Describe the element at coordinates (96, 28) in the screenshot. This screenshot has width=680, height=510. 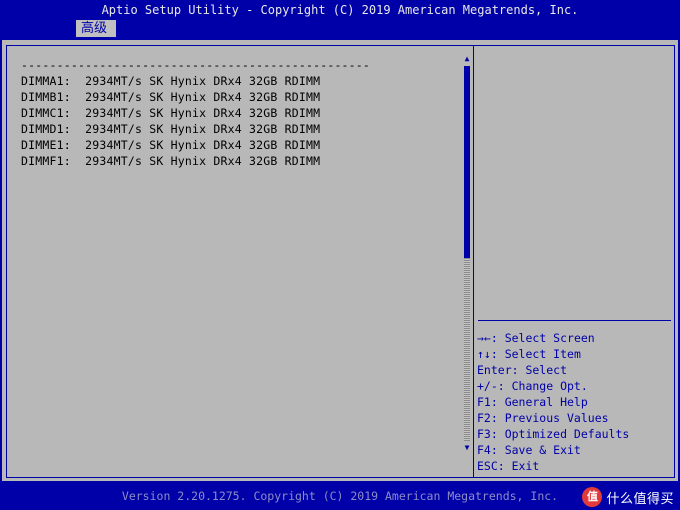
I see `tab-advanced: 高级` at that location.